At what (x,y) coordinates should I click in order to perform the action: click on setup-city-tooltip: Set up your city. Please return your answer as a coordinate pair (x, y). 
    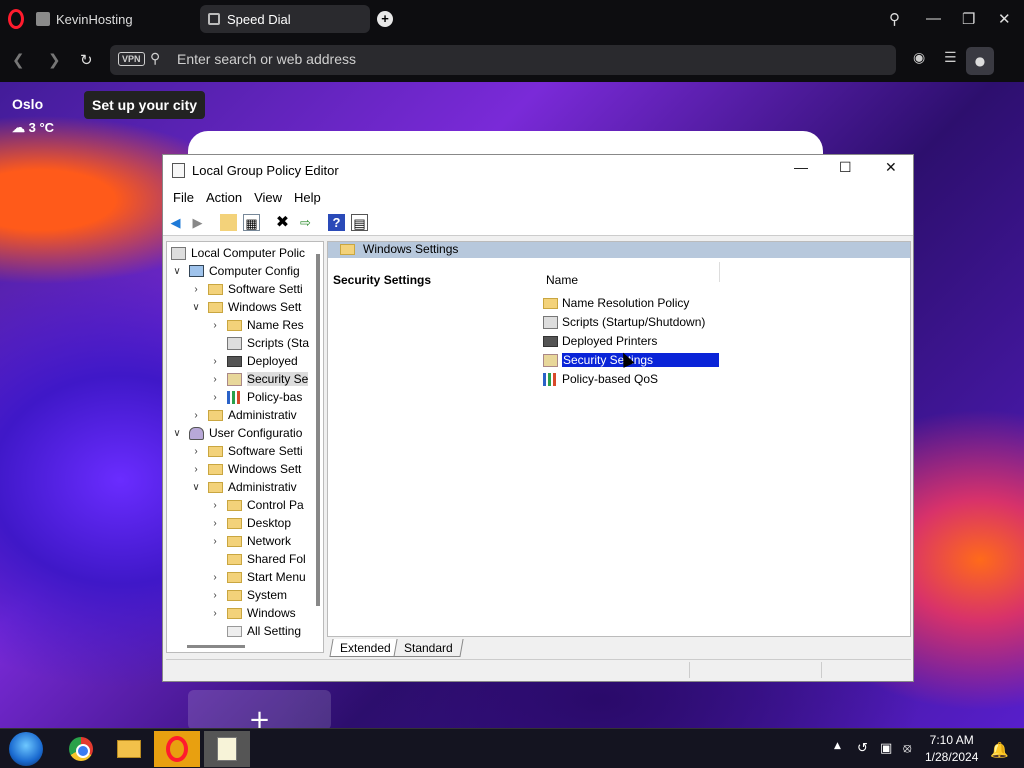
    Looking at the image, I should click on (145, 105).